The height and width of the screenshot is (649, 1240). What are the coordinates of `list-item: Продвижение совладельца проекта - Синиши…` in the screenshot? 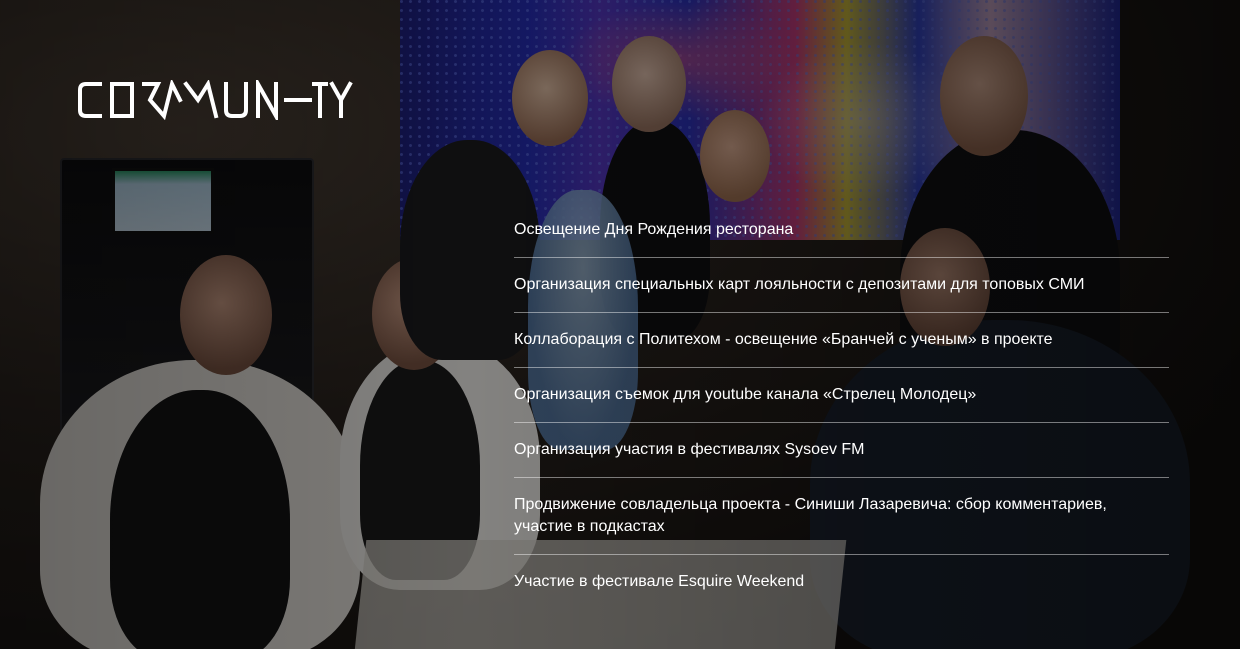 It's located at (841, 516).